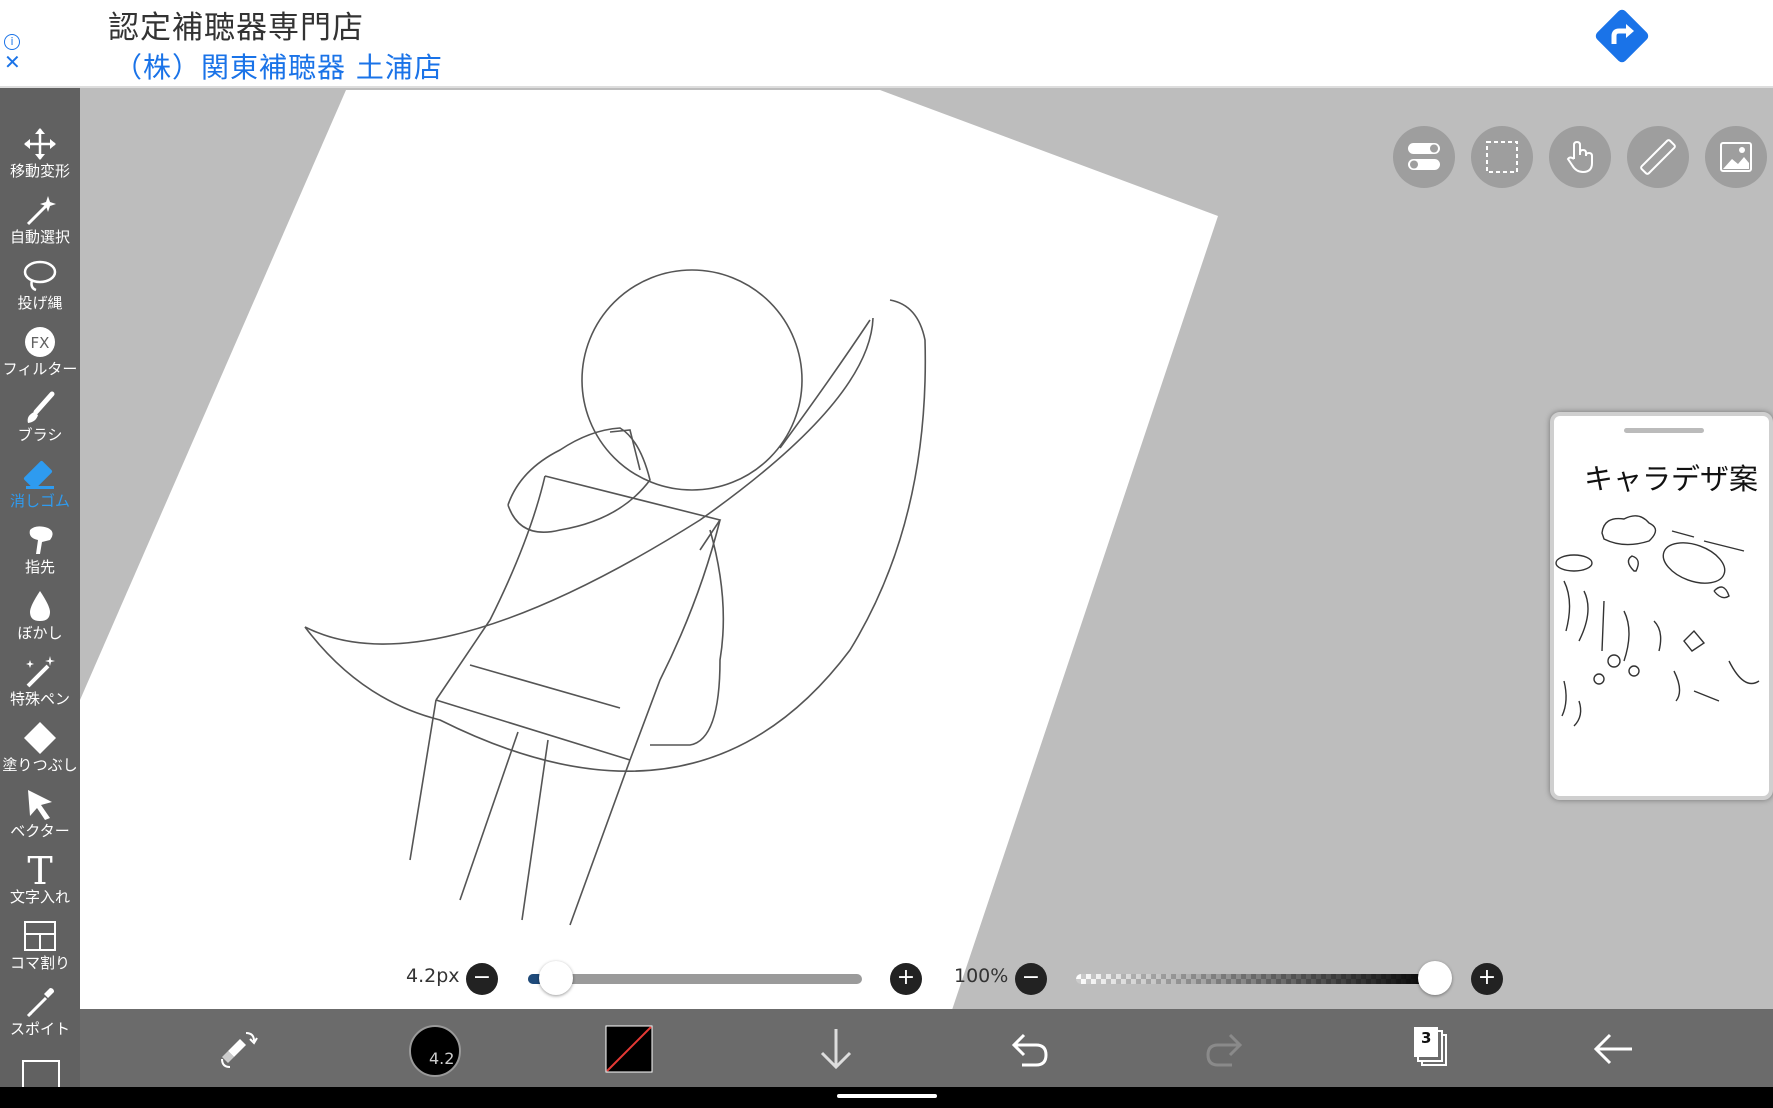  Describe the element at coordinates (555, 978) in the screenshot. I see `brush-size-handle` at that location.